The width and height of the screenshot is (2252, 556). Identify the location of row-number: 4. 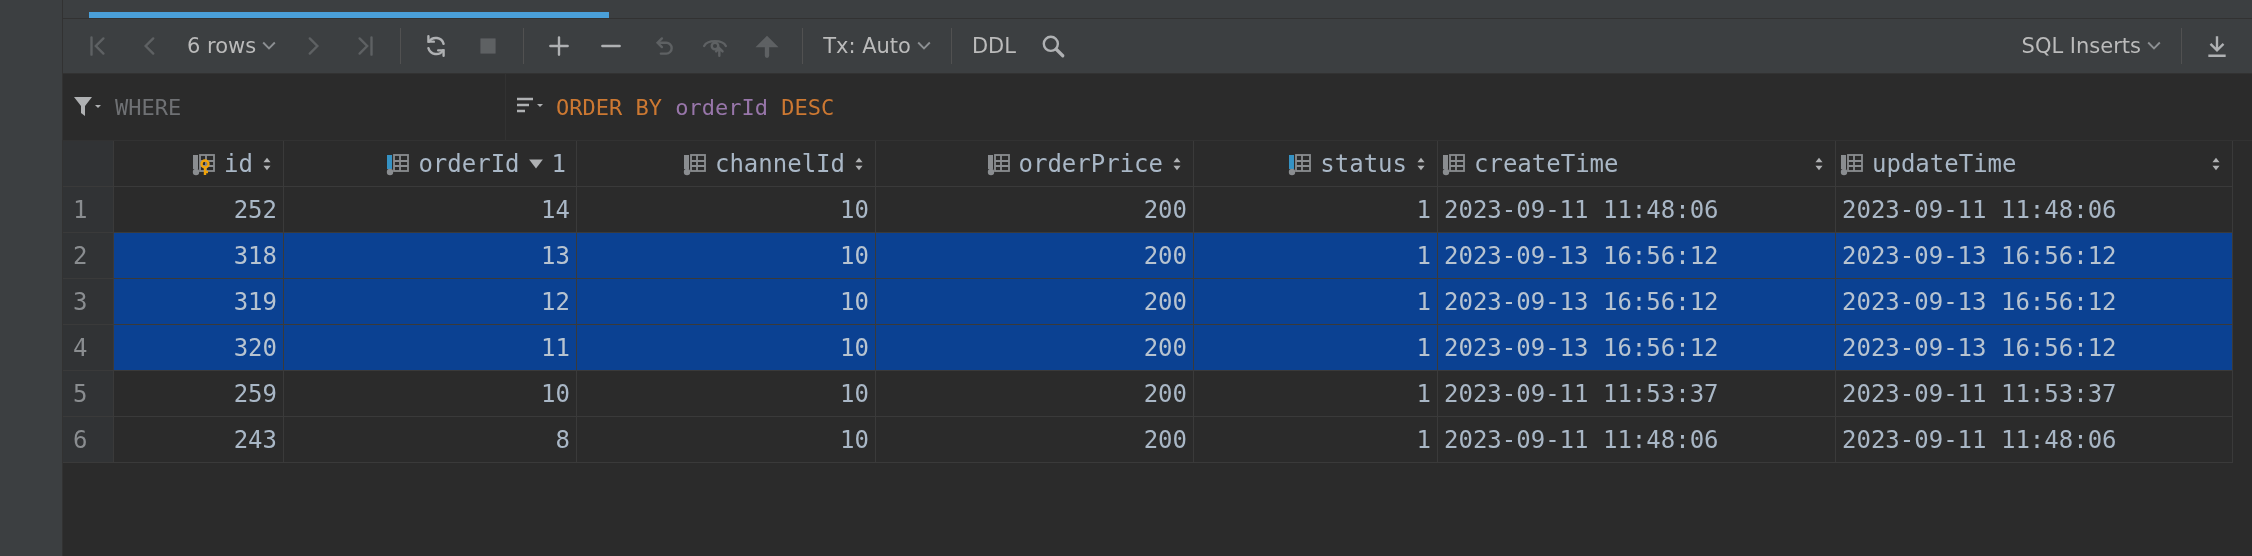
(88, 348).